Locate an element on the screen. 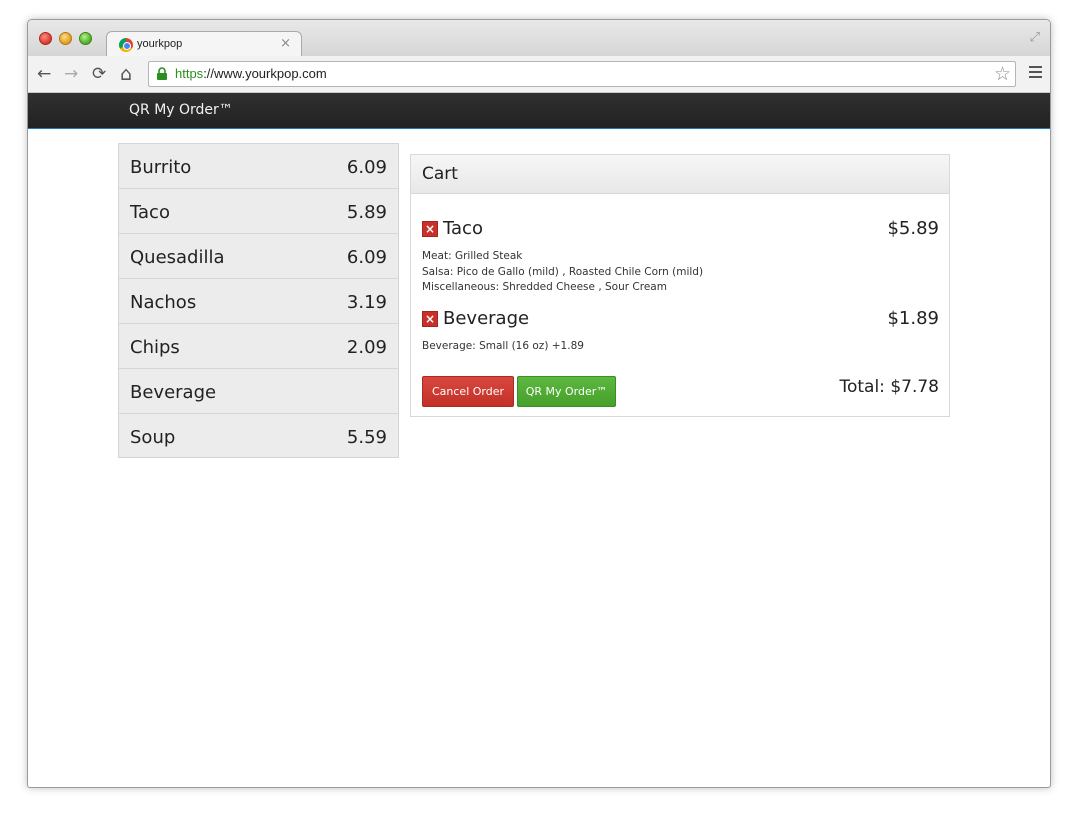 The height and width of the screenshot is (814, 1070). qr-my-order-button: QR My Order™ is located at coordinates (566, 391).